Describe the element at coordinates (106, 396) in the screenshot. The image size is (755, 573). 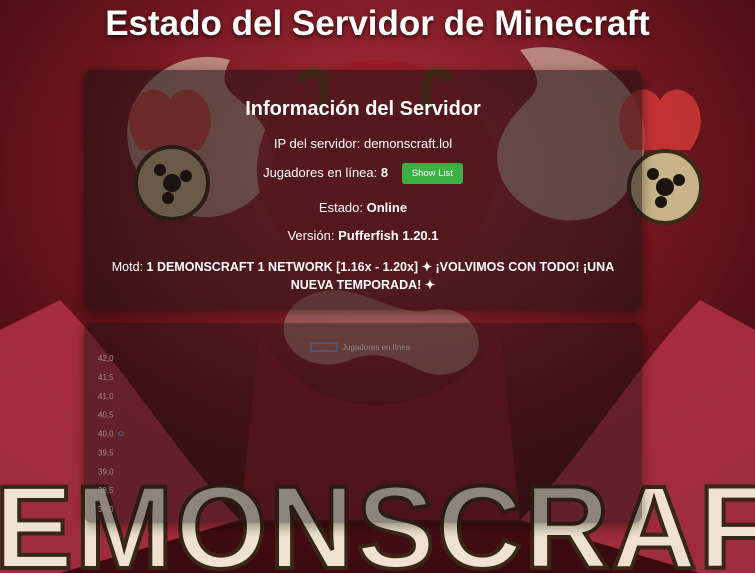
I see `y-tick-label: 41,0` at that location.